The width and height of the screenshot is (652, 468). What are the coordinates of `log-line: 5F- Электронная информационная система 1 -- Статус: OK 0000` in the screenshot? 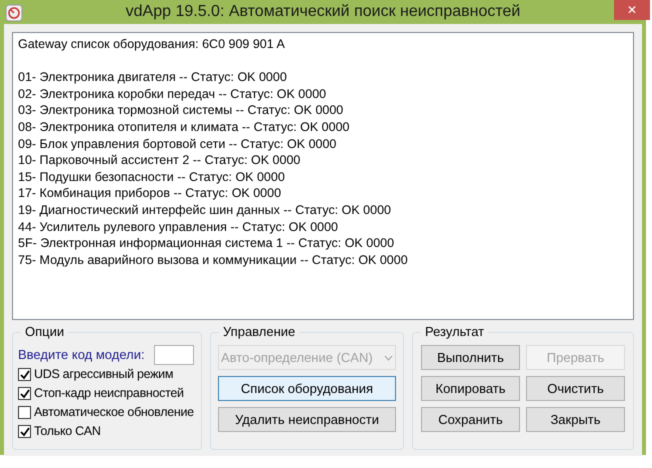 It's located at (207, 243).